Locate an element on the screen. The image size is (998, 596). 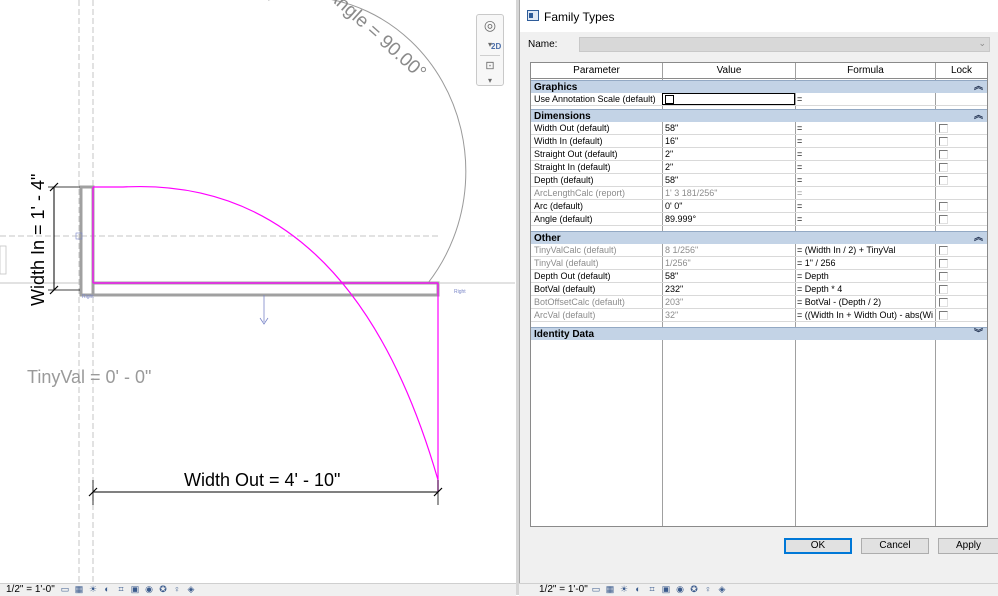
table-row: Depth (default) 58" = is located at coordinates (759, 180).